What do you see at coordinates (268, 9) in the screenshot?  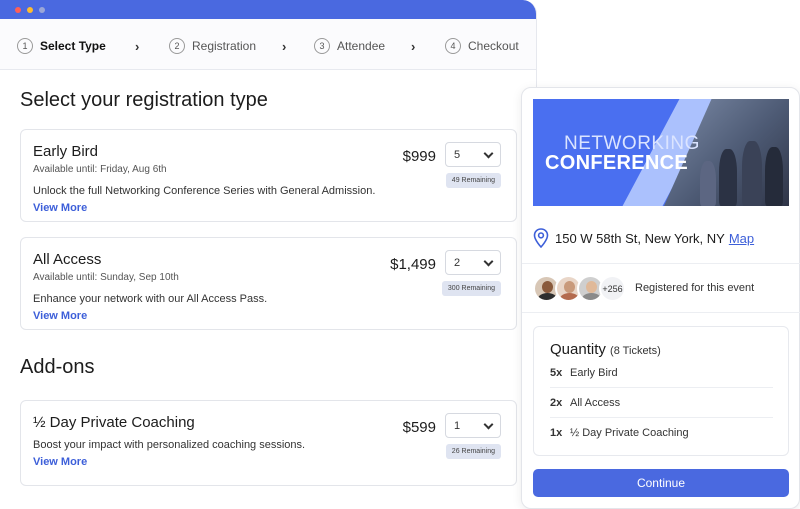 I see `window-titlebar` at bounding box center [268, 9].